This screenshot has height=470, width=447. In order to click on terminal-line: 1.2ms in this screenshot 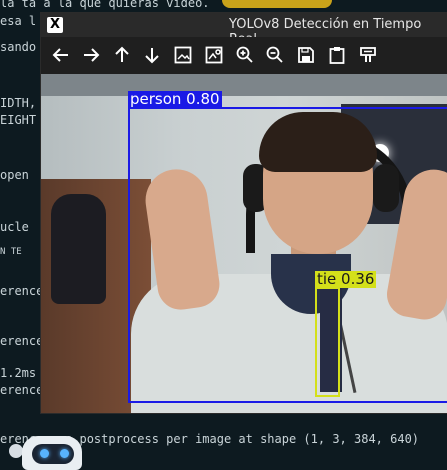, I will do `click(18, 373)`.